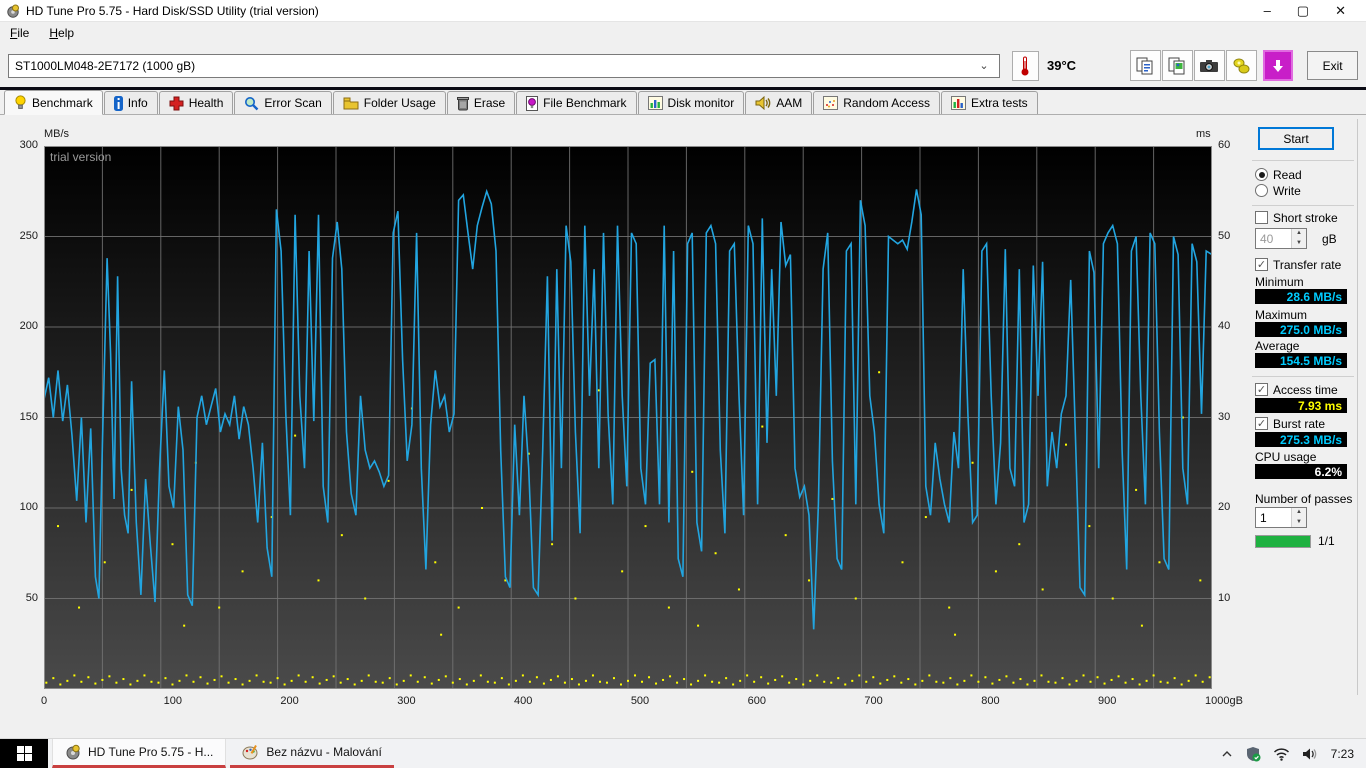  What do you see at coordinates (655, 103) in the screenshot?
I see `disk-monitor-icon` at bounding box center [655, 103].